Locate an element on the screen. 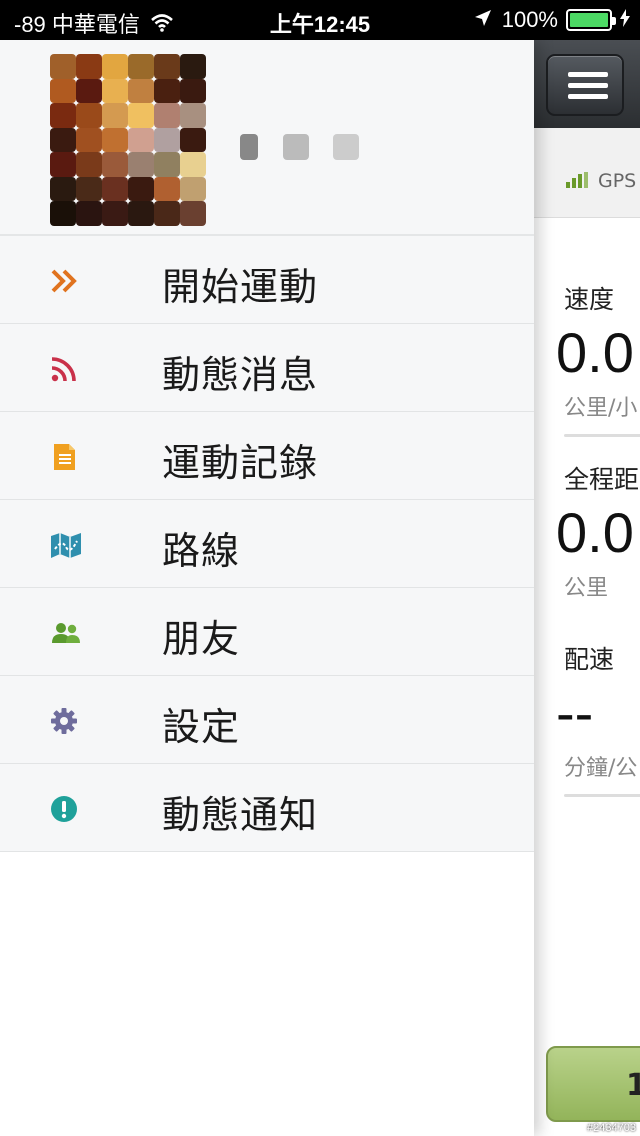 Image resolution: width=640 pixels, height=1136 pixels. menu-item-workout-log: 運動記錄 is located at coordinates (267, 456).